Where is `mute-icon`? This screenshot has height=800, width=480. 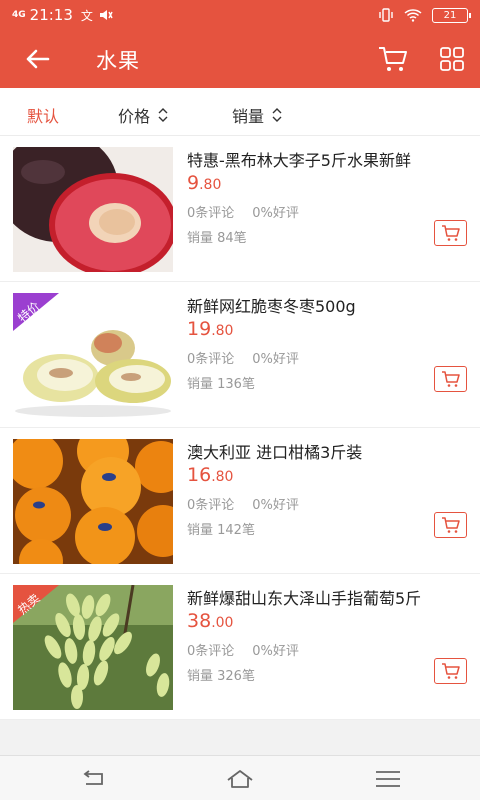 mute-icon is located at coordinates (106, 15).